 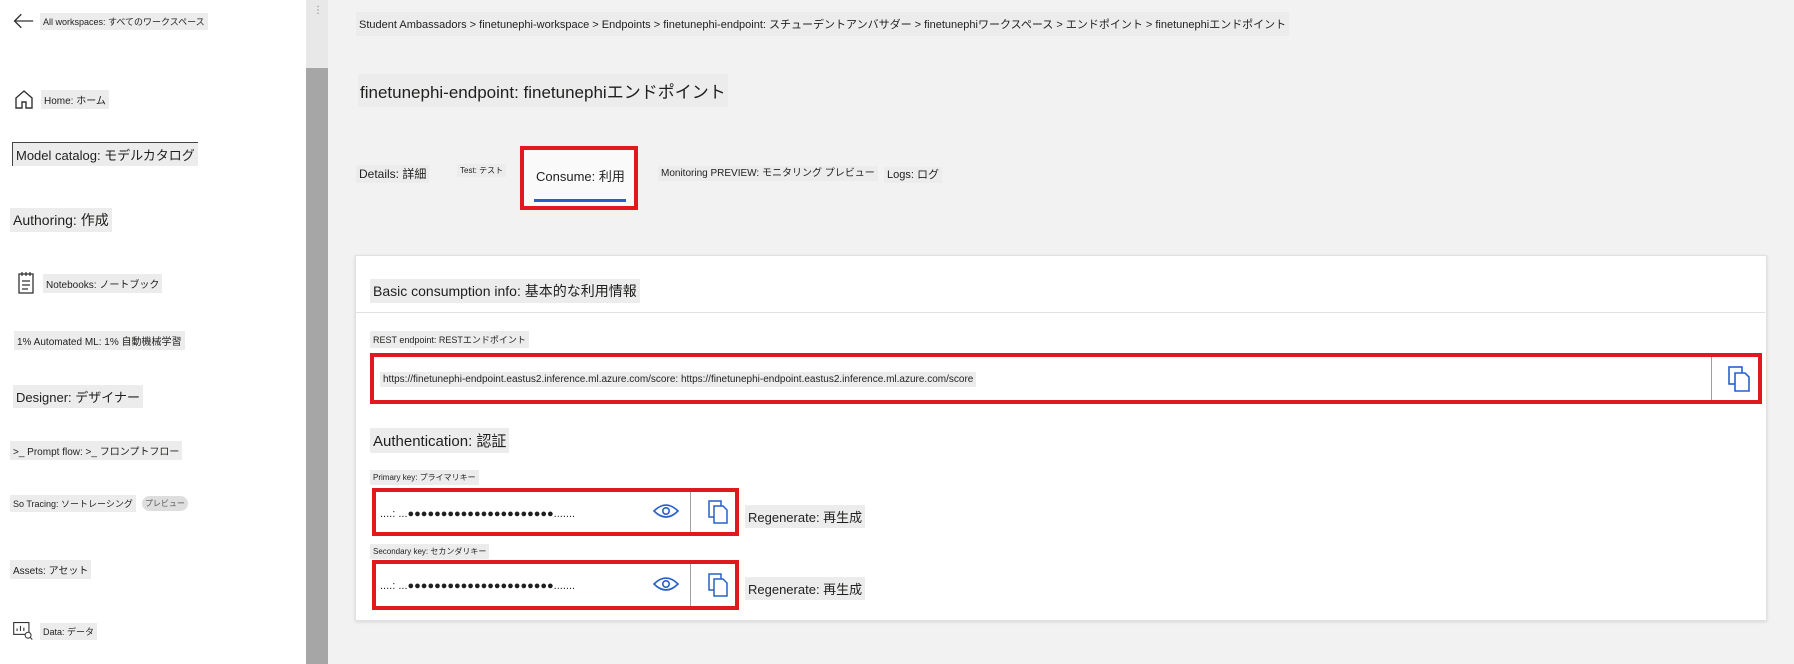 I want to click on tab-monitoring: Monitoring PREVIEW: モニタリング プレビュー, so click(x=768, y=172).